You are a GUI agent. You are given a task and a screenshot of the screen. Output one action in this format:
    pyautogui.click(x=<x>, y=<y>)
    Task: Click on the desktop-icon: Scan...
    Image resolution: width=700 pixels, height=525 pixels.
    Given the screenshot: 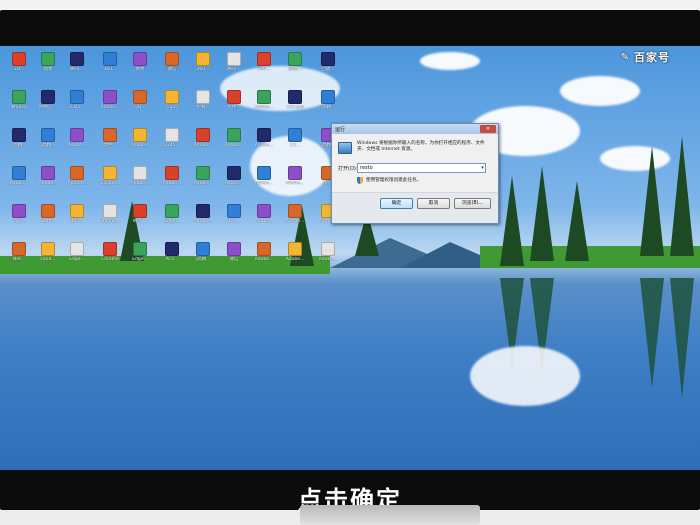 What is the action you would take?
    pyautogui.click(x=48, y=214)
    